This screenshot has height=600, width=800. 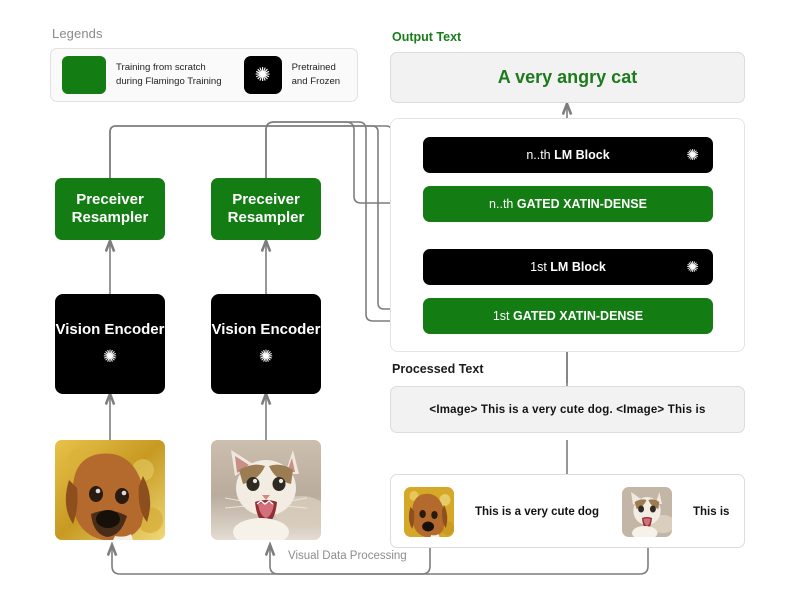 I want to click on nth-gated-xattn-block: n..th GATED XATIN-DENSE, so click(x=568, y=204).